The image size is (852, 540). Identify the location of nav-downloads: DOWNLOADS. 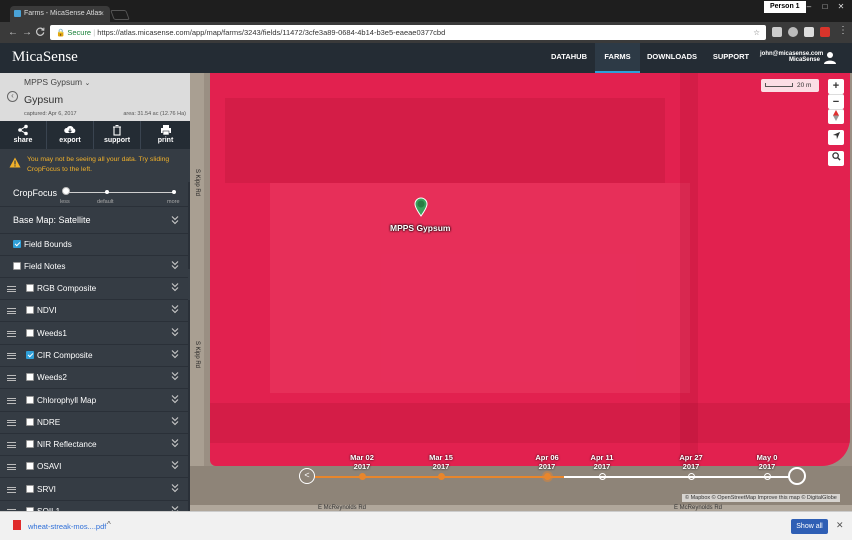
(672, 58).